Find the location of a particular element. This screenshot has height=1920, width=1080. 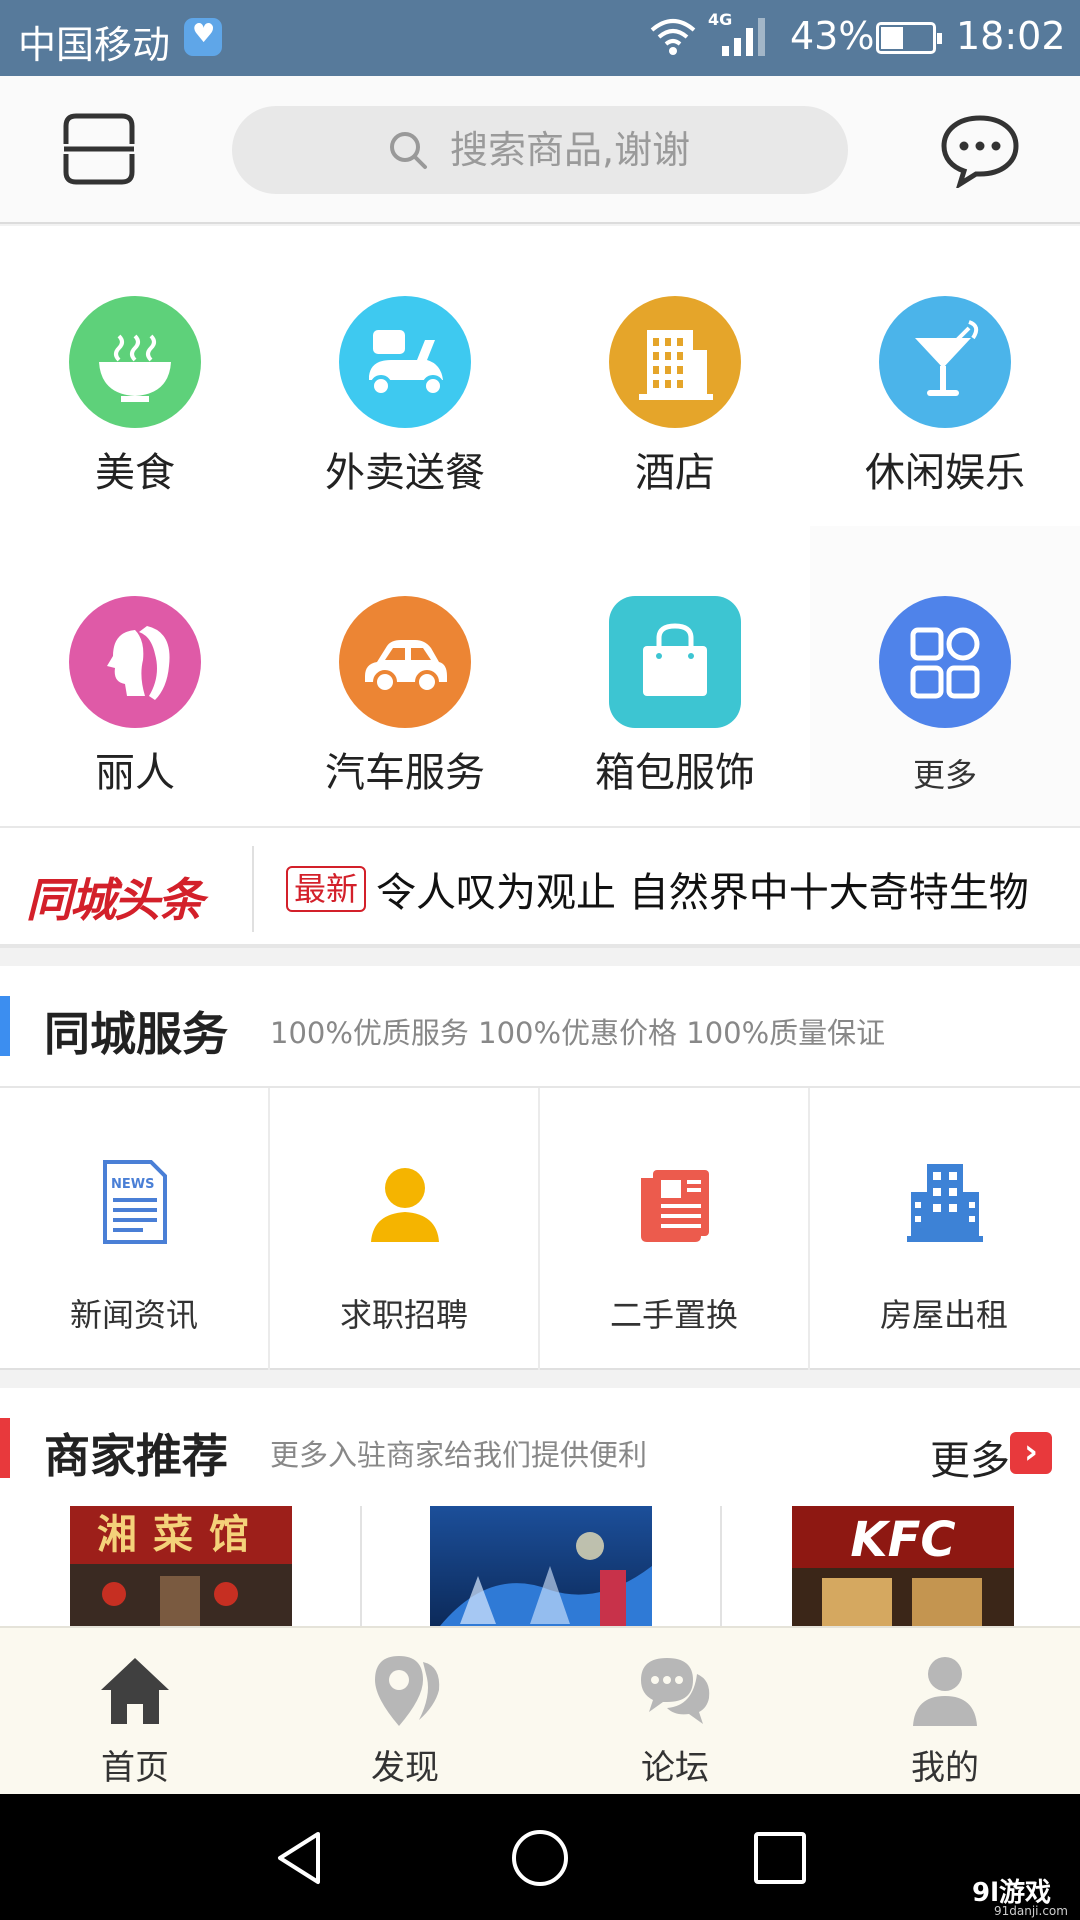

merchant-card: KFC is located at coordinates (903, 1566).